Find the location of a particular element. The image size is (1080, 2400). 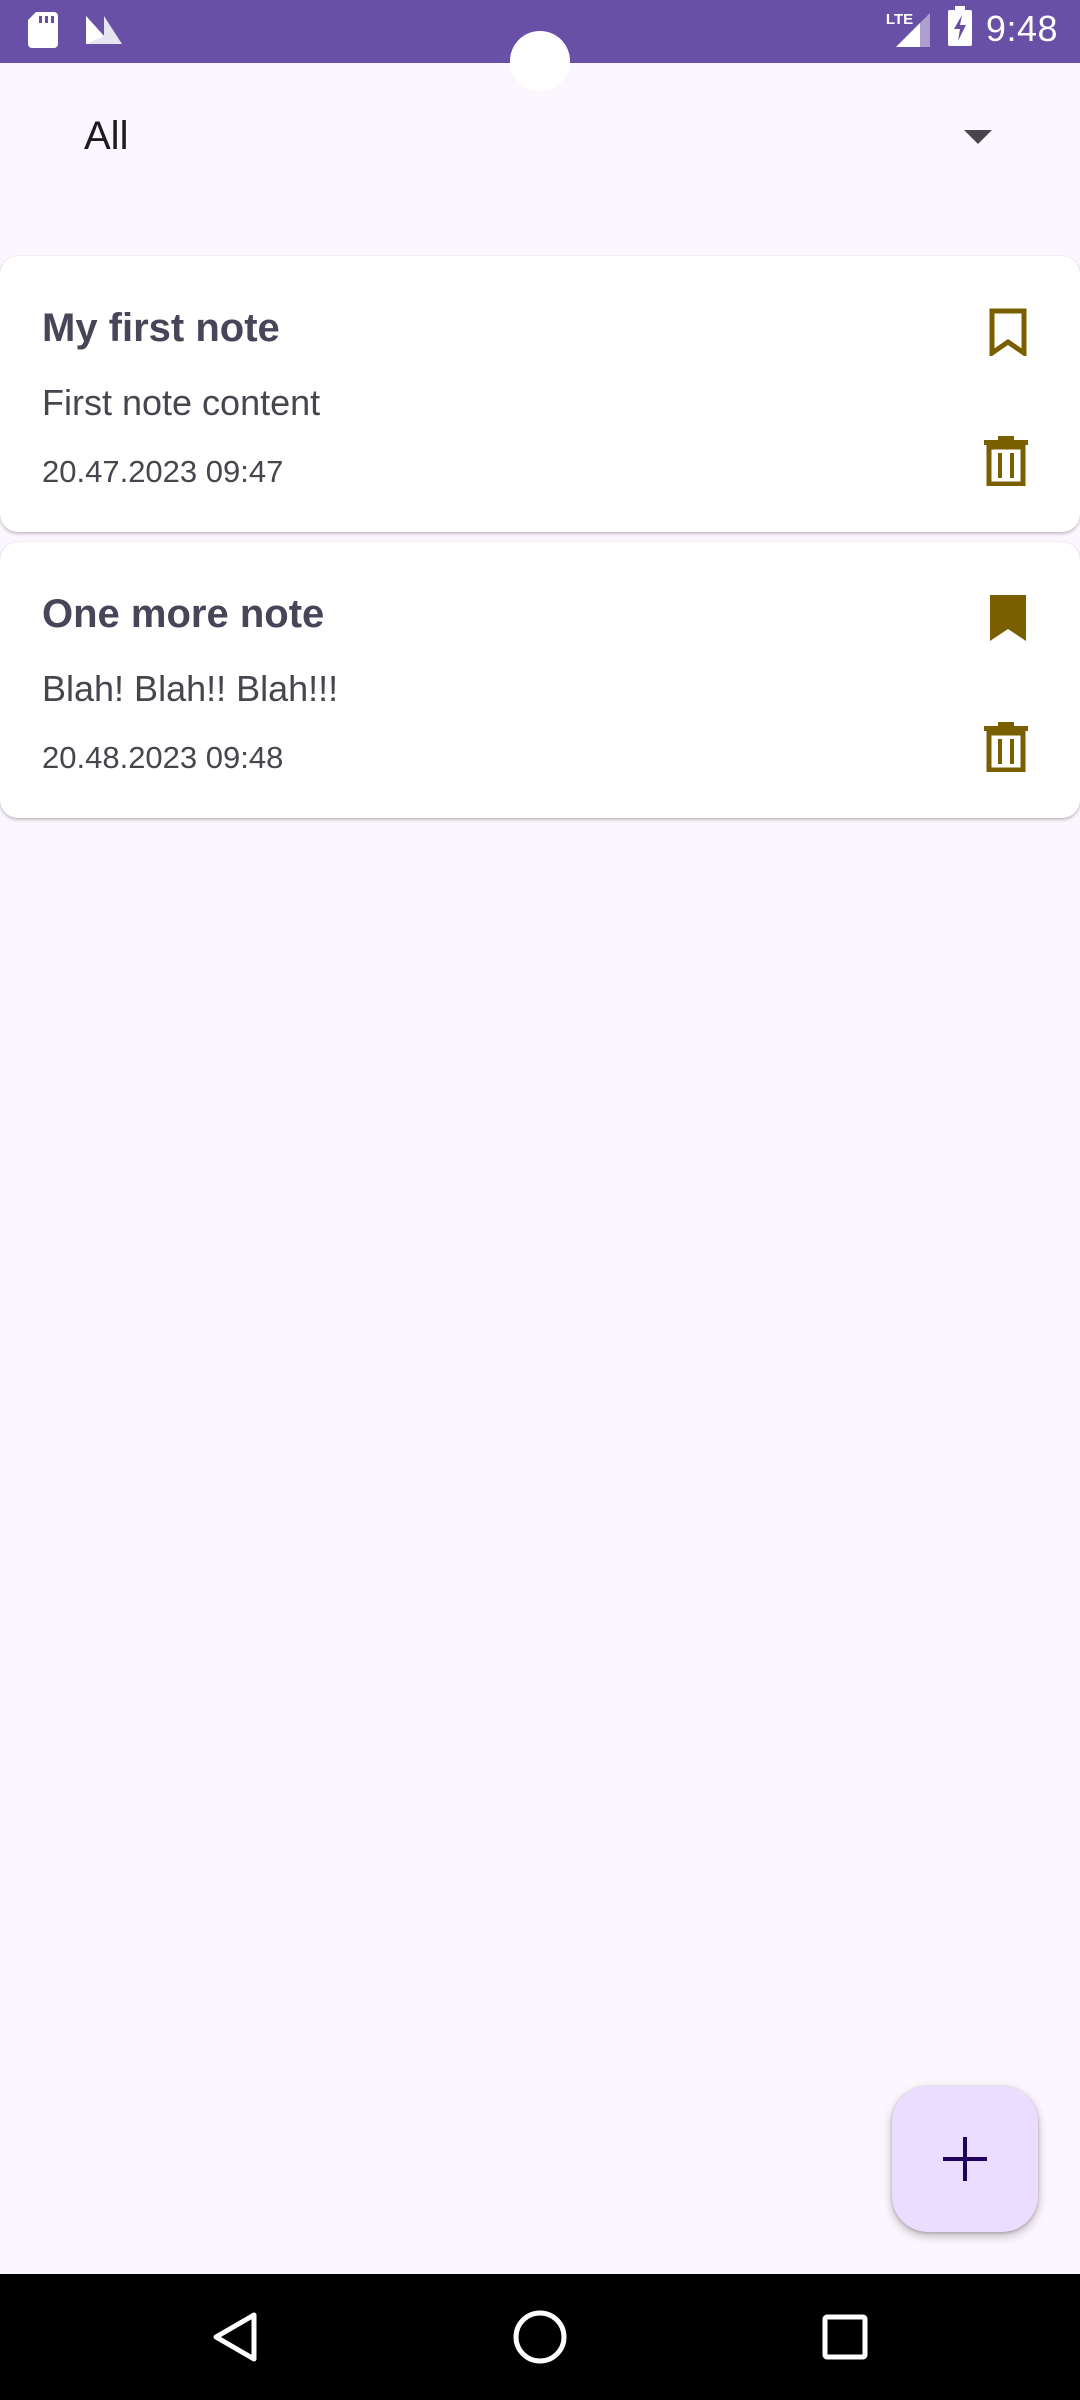

note-date: 20.48.2023 09:48 is located at coordinates (163, 757).